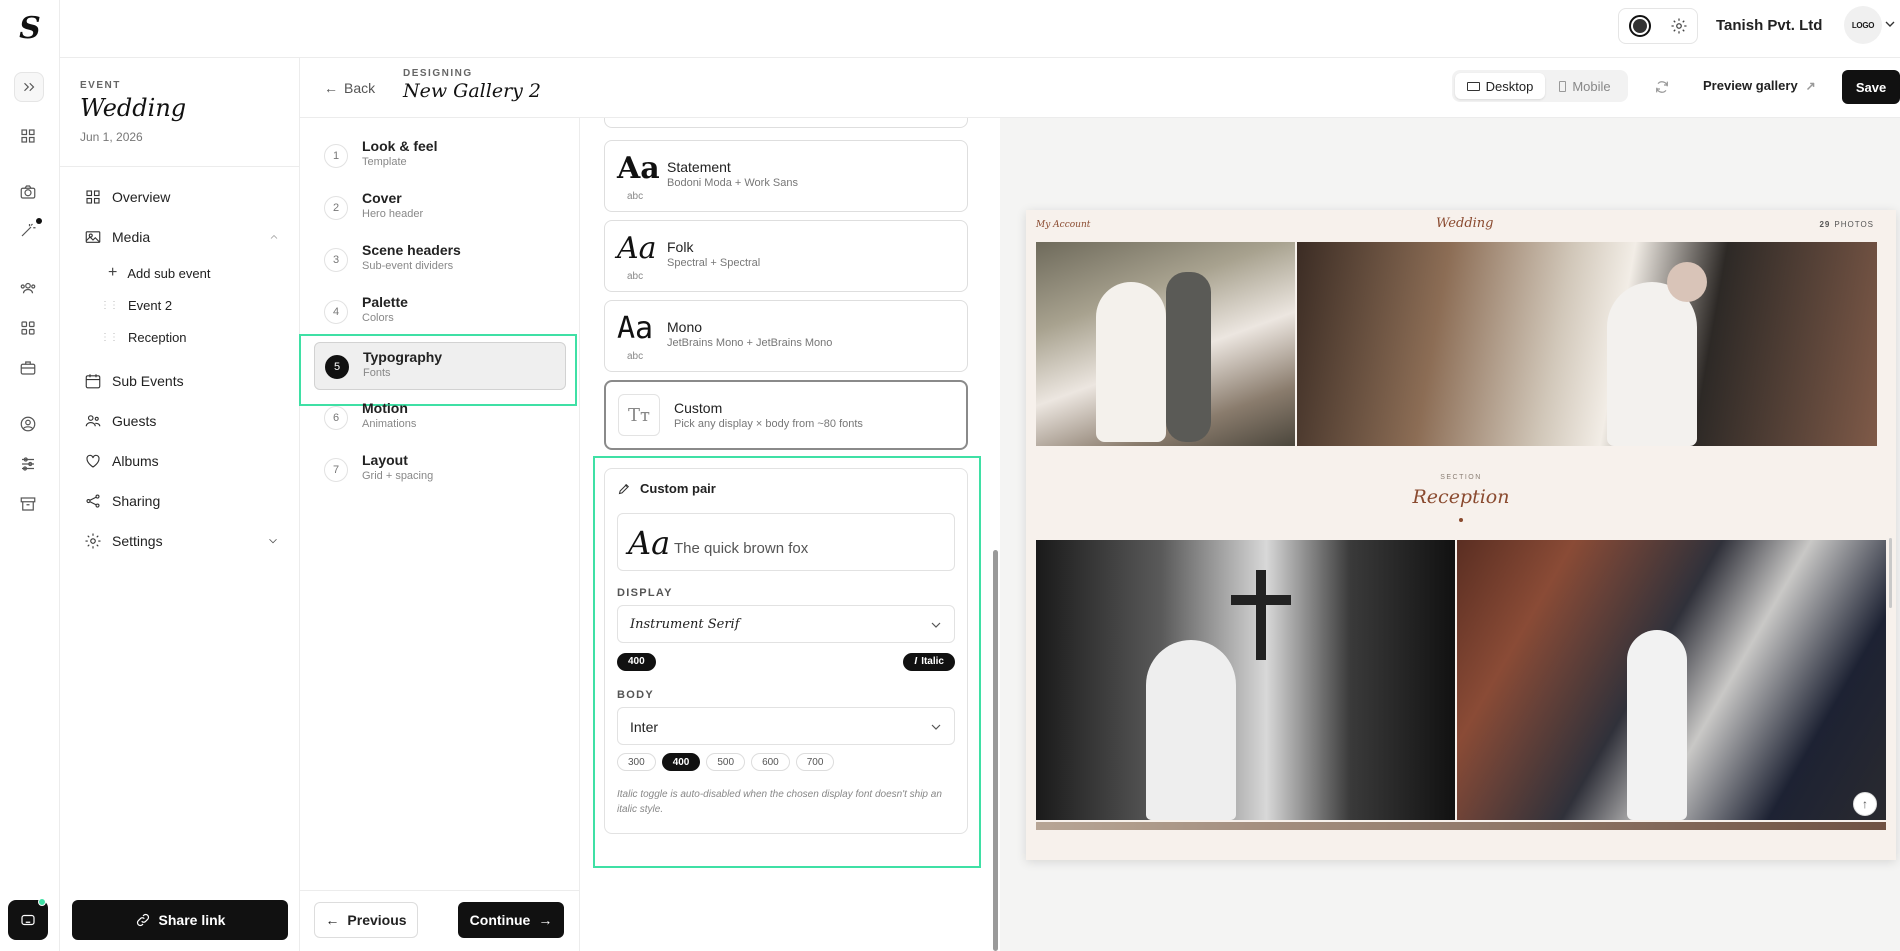 The image size is (1900, 951). What do you see at coordinates (28, 136) in the screenshot?
I see `dashboard-icon` at bounding box center [28, 136].